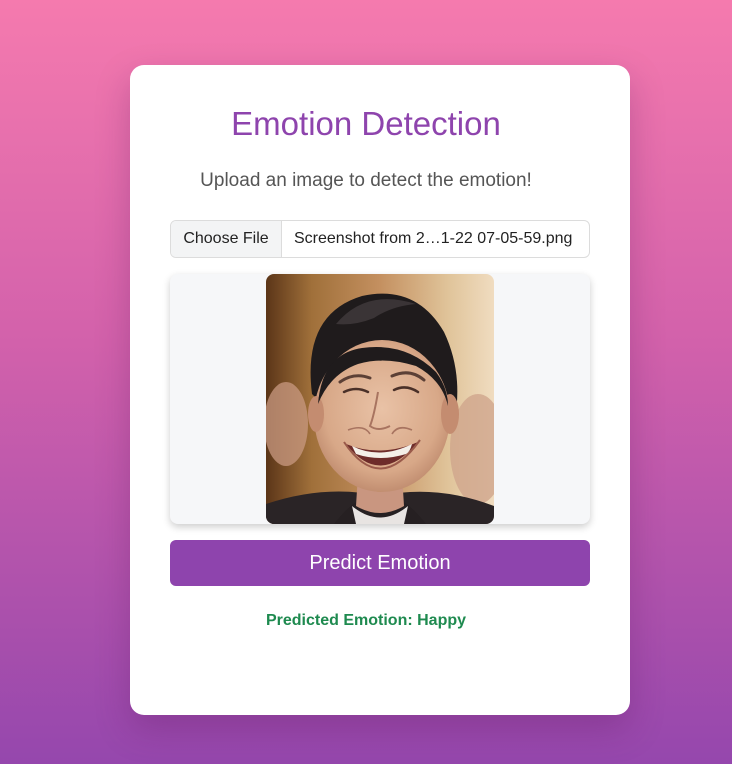 The height and width of the screenshot is (764, 732). What do you see at coordinates (226, 239) in the screenshot?
I see `choose-file-button: Choose File` at bounding box center [226, 239].